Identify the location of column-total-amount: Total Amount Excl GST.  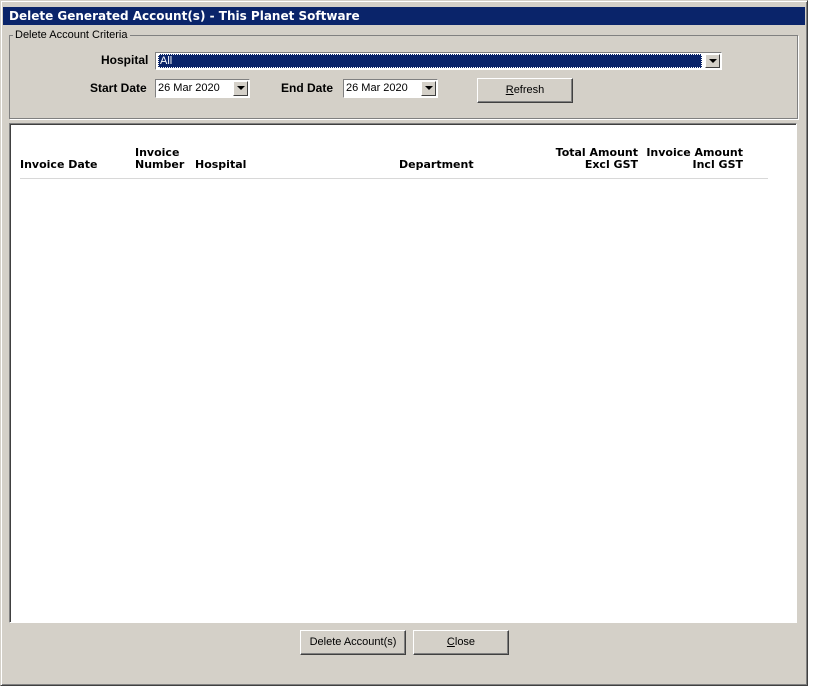
(588, 159).